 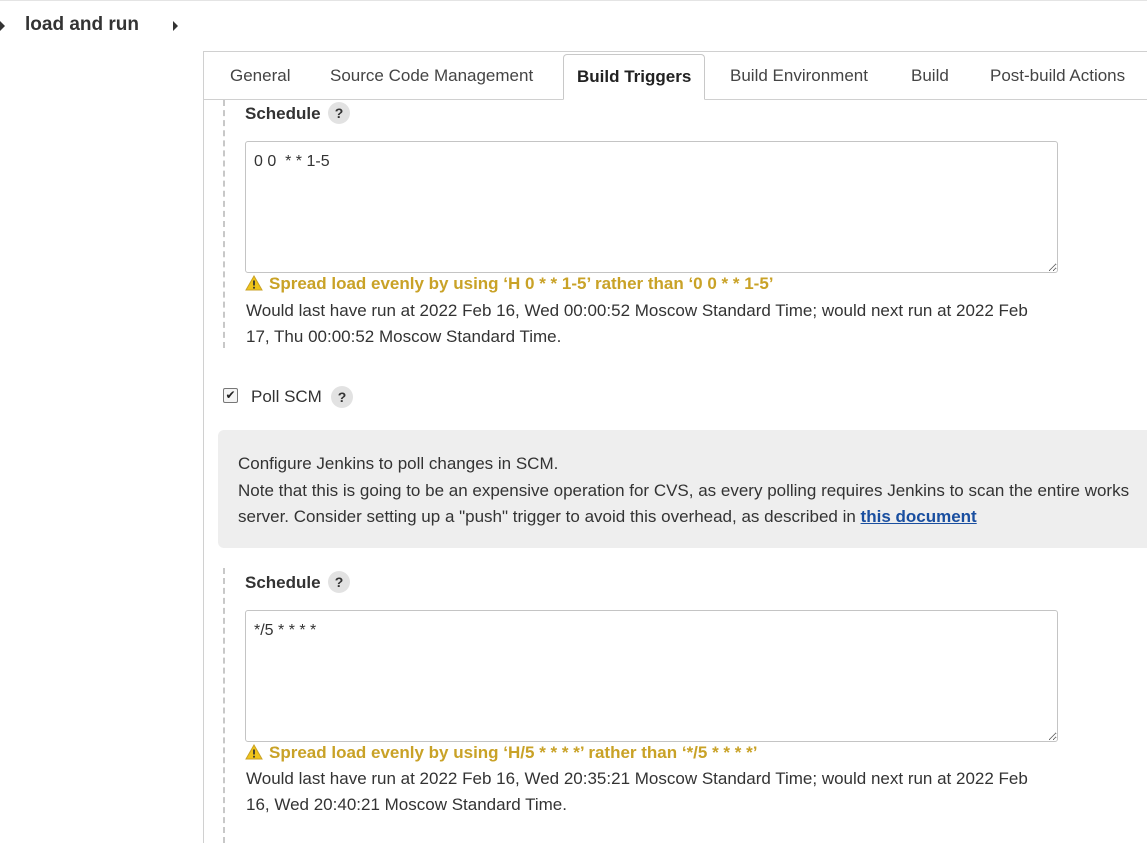 I want to click on breadcrumb-chevron-icon, so click(x=2, y=26).